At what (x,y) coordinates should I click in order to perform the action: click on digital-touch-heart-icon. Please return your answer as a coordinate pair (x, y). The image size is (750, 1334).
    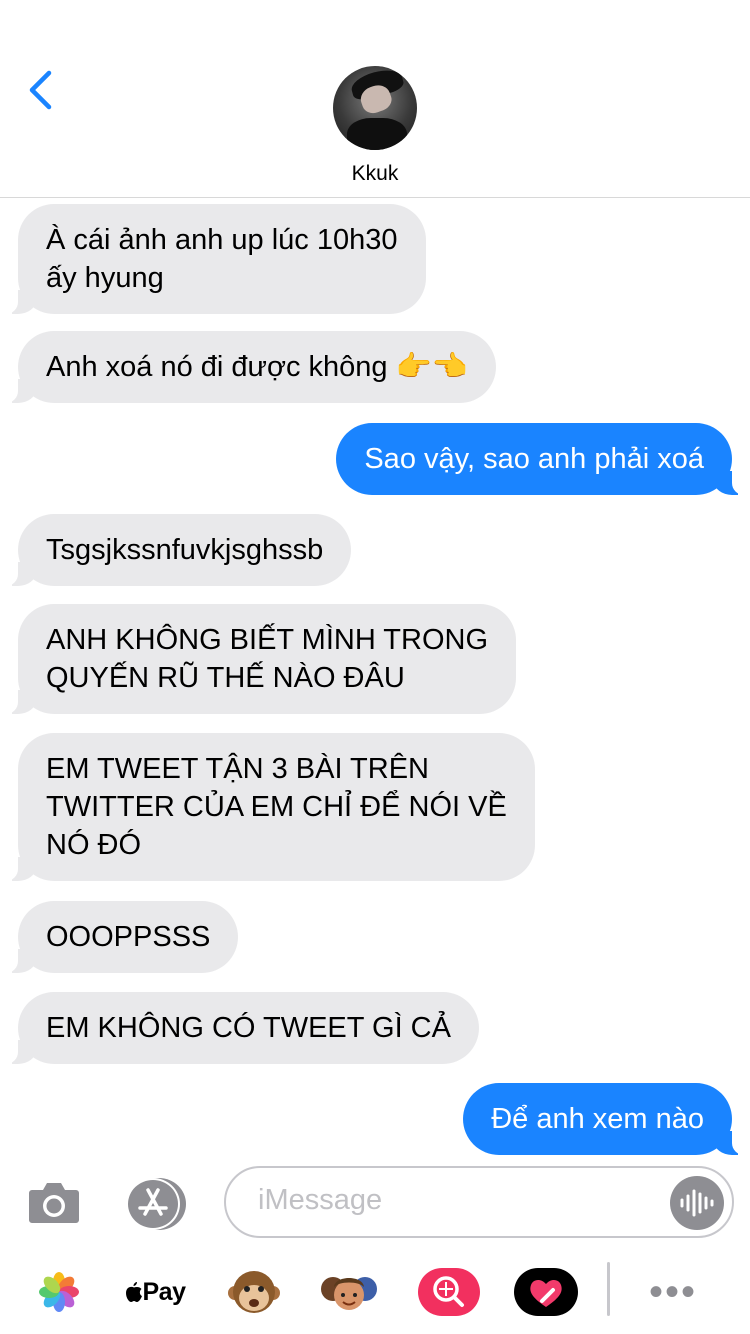
    Looking at the image, I should click on (546, 1292).